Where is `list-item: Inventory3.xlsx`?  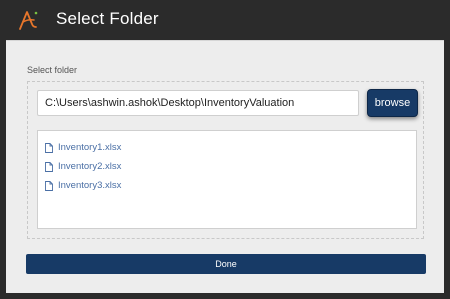 list-item: Inventory3.xlsx is located at coordinates (230, 185).